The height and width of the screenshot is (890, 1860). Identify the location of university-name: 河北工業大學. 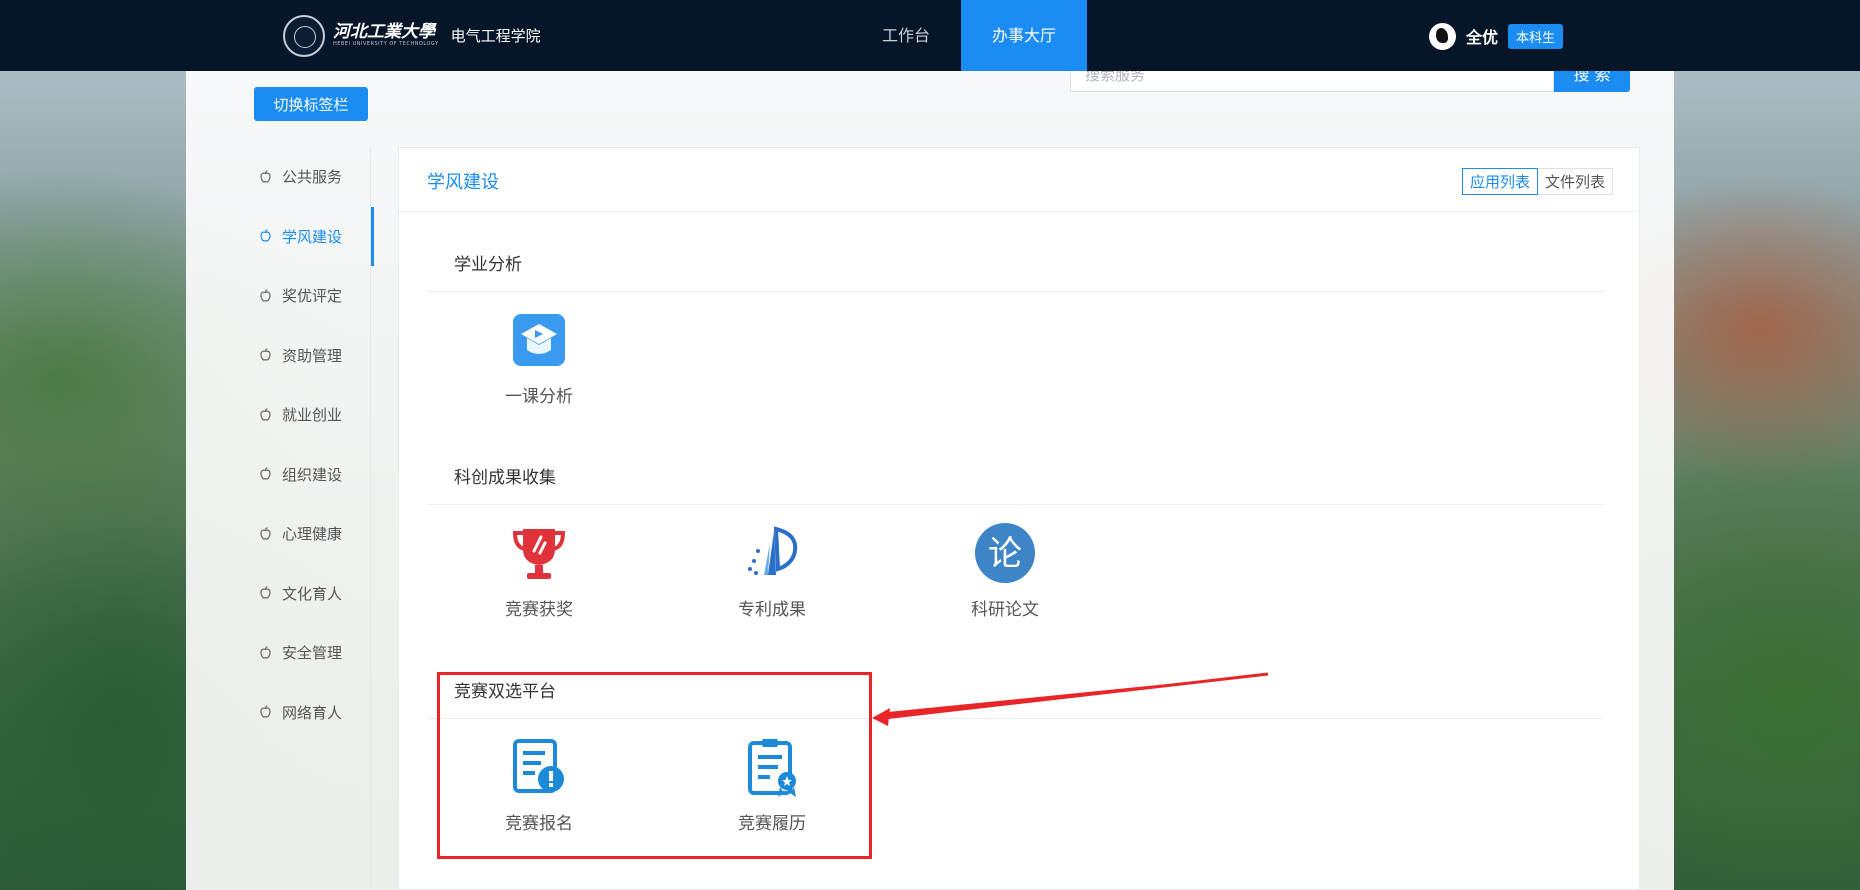
(384, 32).